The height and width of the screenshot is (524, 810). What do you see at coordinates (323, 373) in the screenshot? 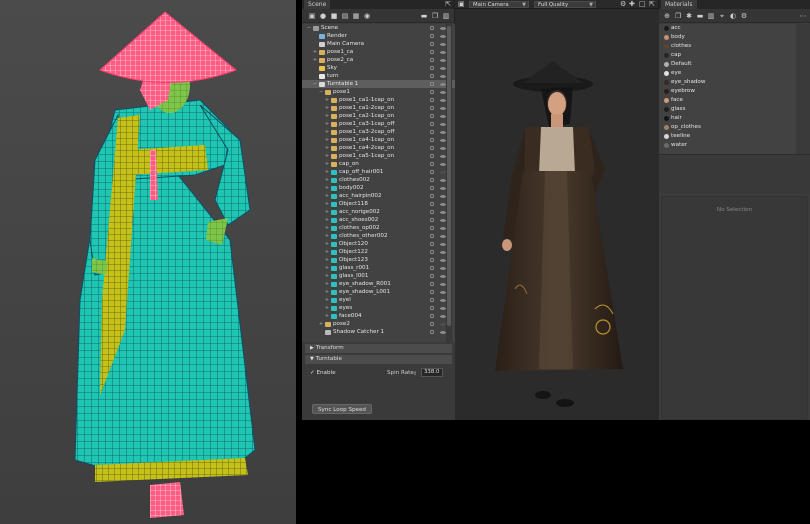
I see `enable-checkbox: ✓ Enable` at bounding box center [323, 373].